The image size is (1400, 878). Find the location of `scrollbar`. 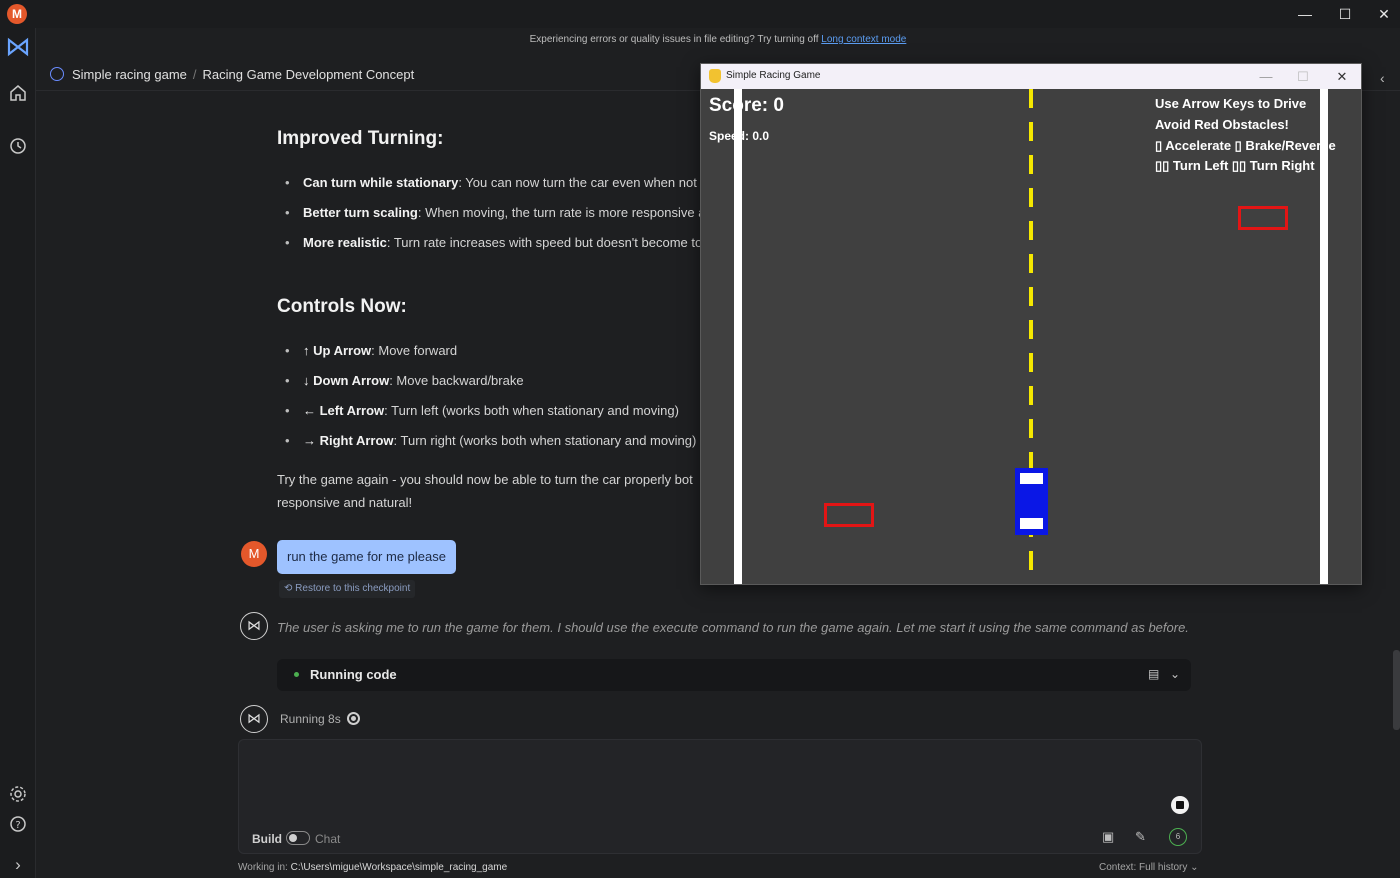

scrollbar is located at coordinates (1396, 690).